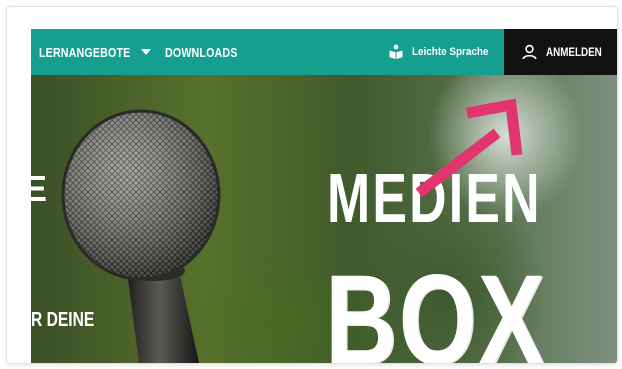  Describe the element at coordinates (529, 52) in the screenshot. I see `user-icon` at that location.